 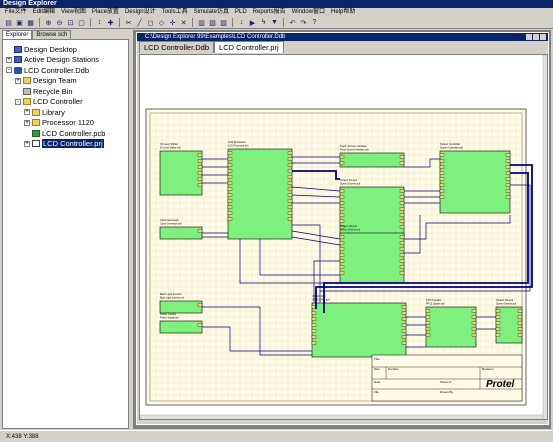 I want to click on menu-item: Design设计, so click(x=140, y=12).